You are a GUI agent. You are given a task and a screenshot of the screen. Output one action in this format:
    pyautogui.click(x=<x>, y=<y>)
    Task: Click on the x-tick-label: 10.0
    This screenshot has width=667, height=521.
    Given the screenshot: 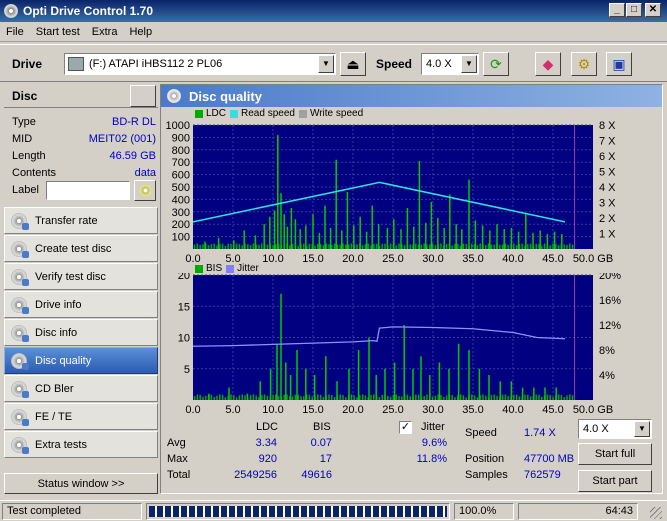 What is the action you would take?
    pyautogui.click(x=272, y=259)
    